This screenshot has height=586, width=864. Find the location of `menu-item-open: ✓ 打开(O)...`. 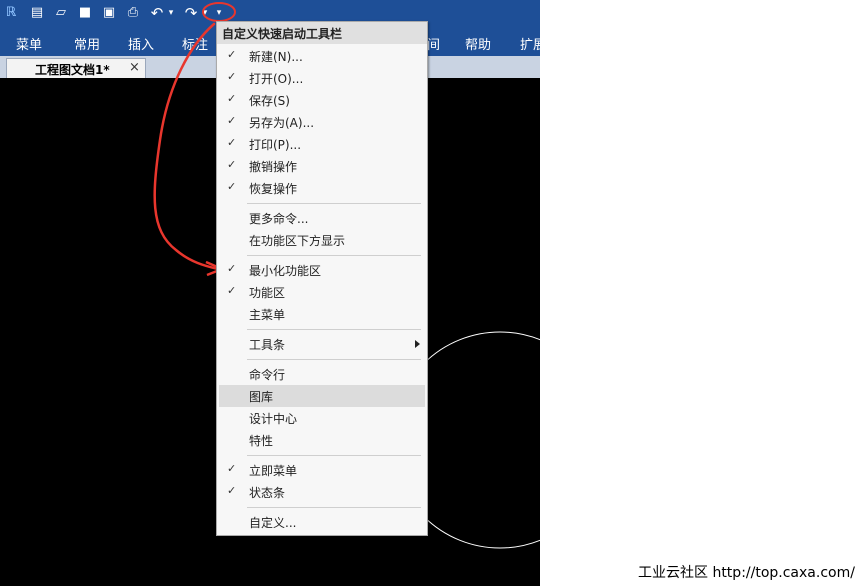

menu-item-open: ✓ 打开(O)... is located at coordinates (322, 78).